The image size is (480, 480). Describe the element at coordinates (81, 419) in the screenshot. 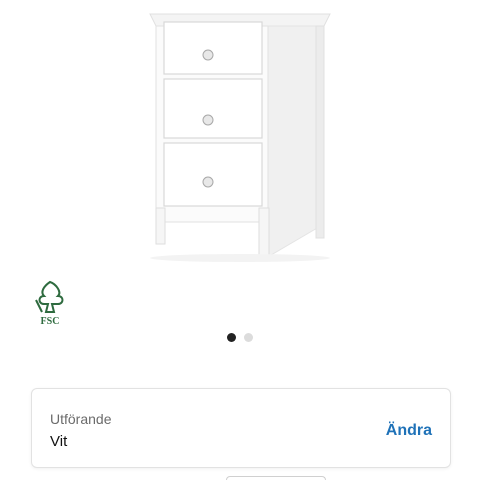

I see `variant-label: Utförande` at that location.